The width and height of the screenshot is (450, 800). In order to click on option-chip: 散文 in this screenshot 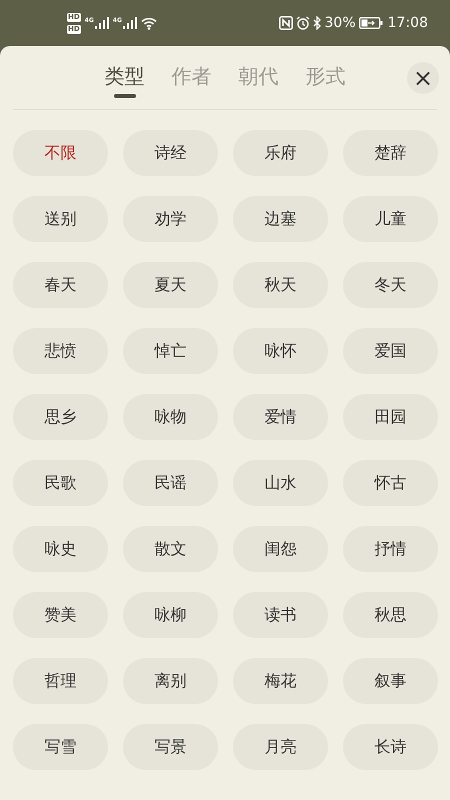, I will do `click(170, 549)`.